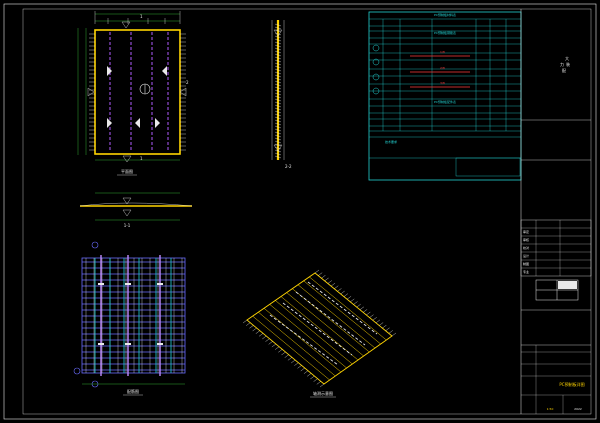 Image resolution: width=600 pixels, height=423 pixels. What do you see at coordinates (578, 409) in the screenshot?
I see `drawing-date: 2022` at bounding box center [578, 409].